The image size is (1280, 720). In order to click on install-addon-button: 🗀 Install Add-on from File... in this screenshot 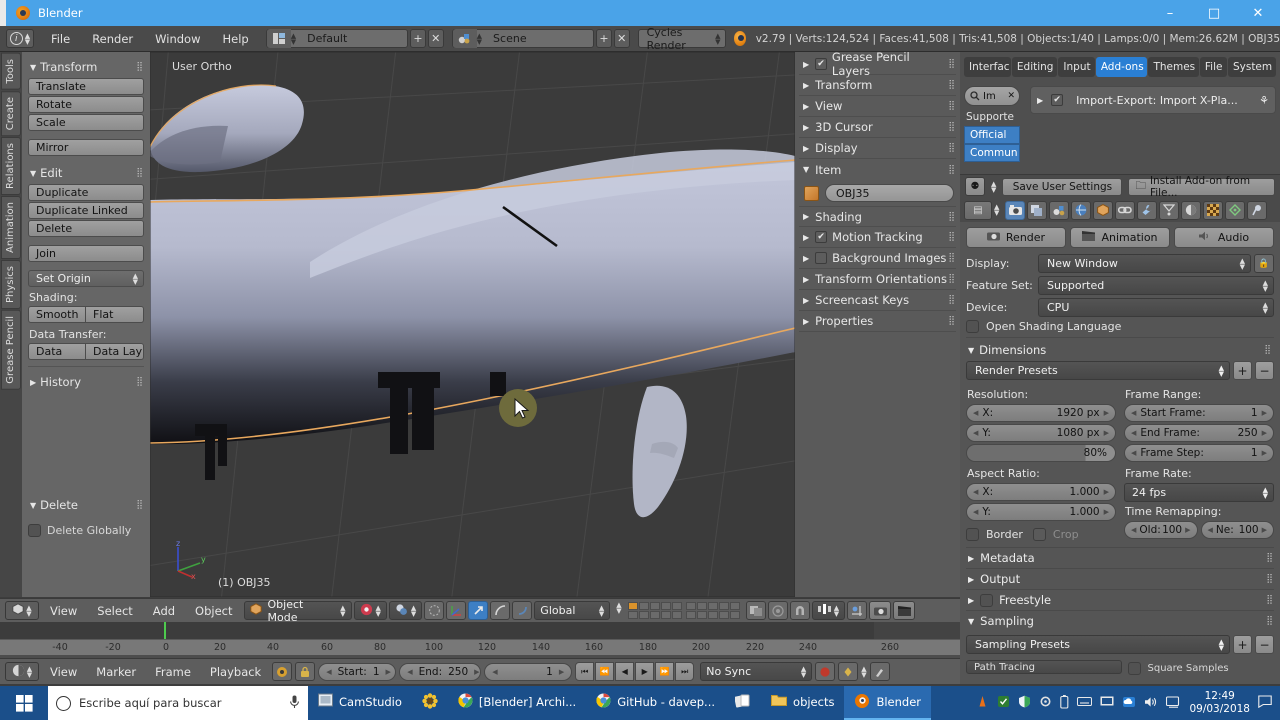, I will do `click(1201, 187)`.